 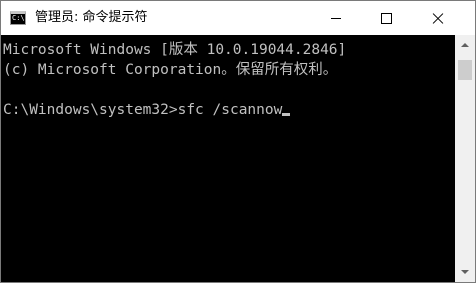 I want to click on console-app-icon: C:\., so click(x=18, y=18).